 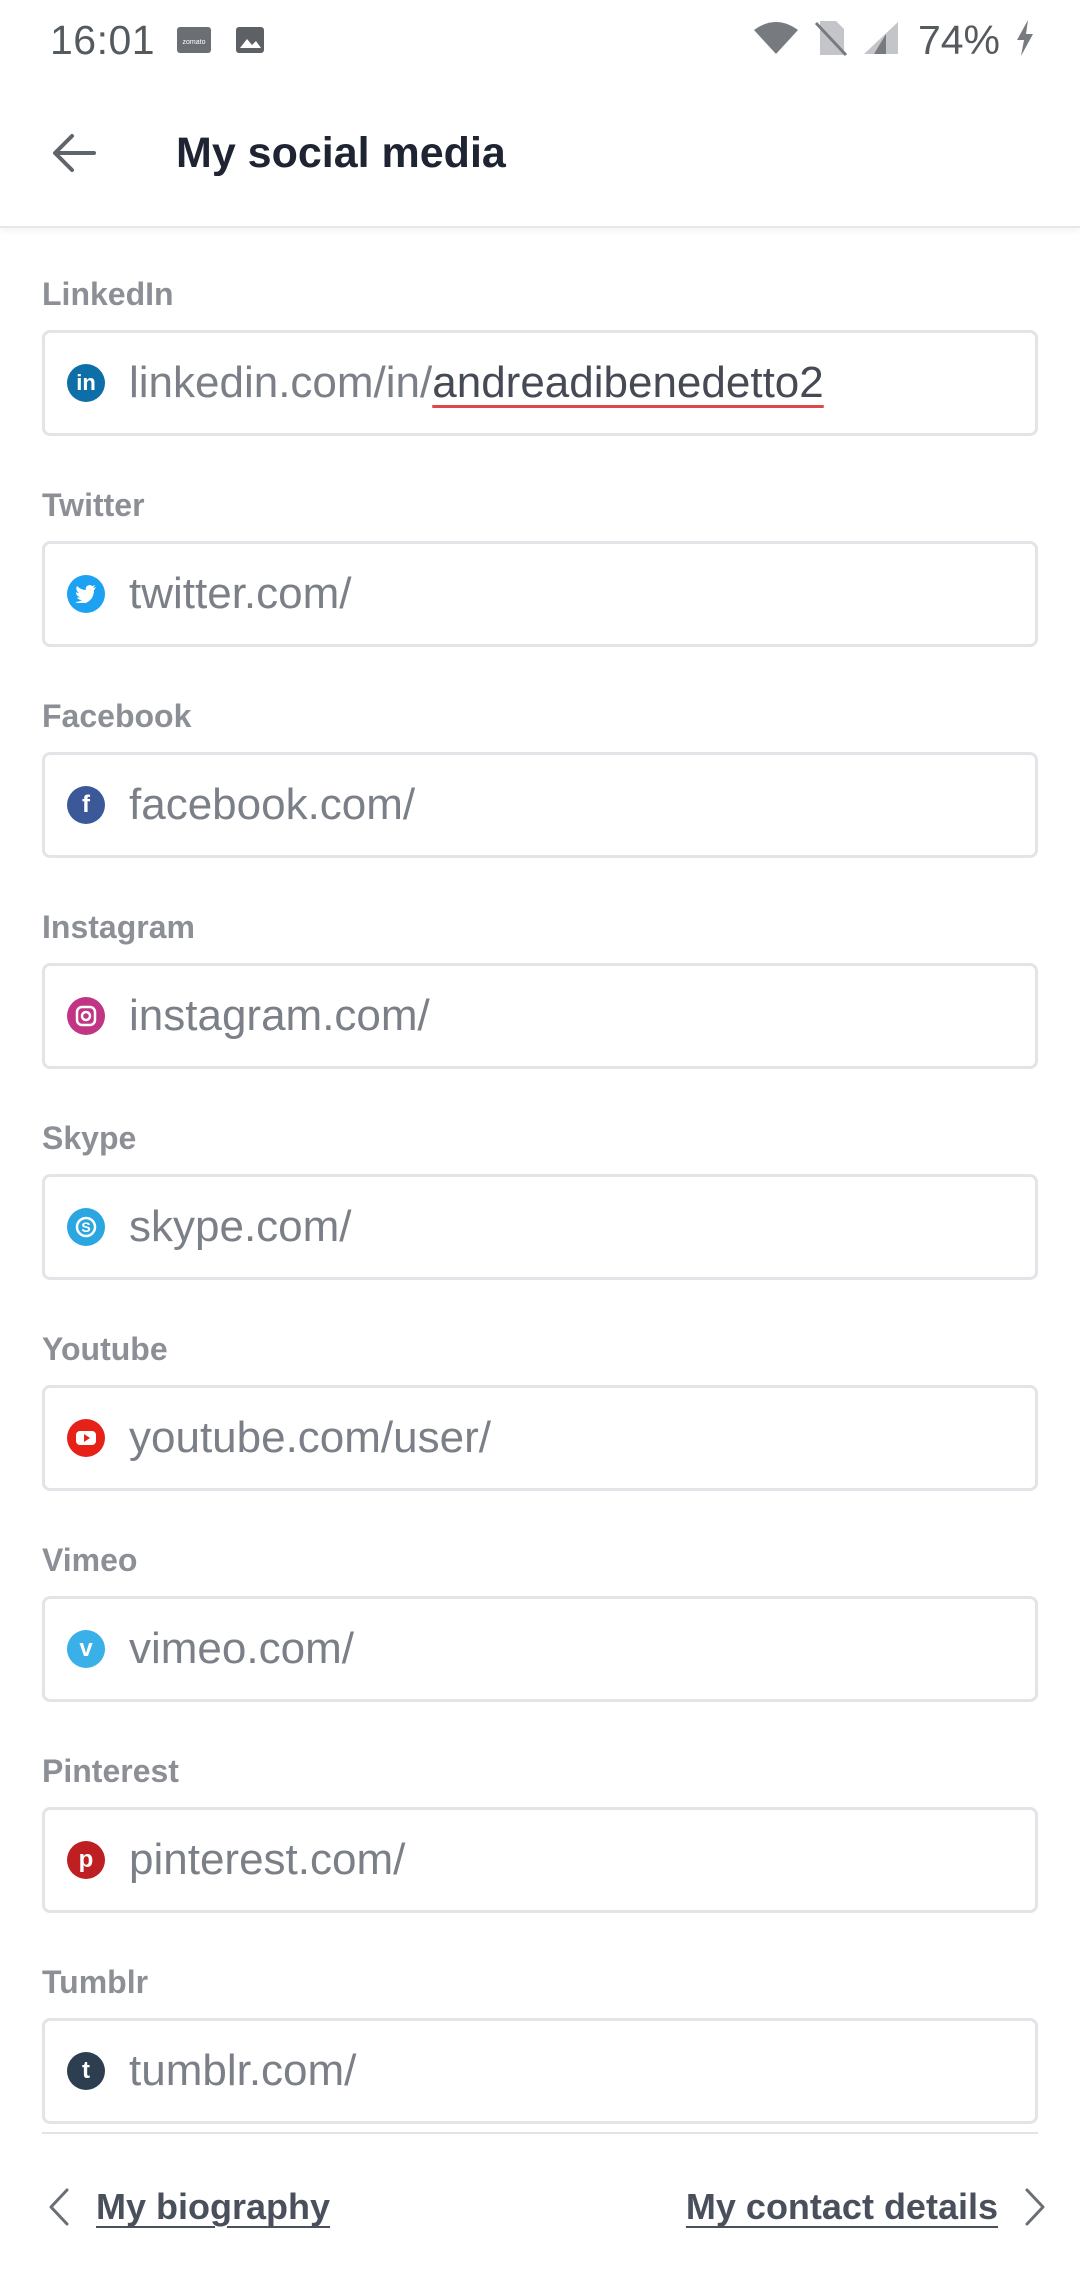 I want to click on field-group-pinterest: Pinterest p pinterest.com/, so click(x=540, y=1808).